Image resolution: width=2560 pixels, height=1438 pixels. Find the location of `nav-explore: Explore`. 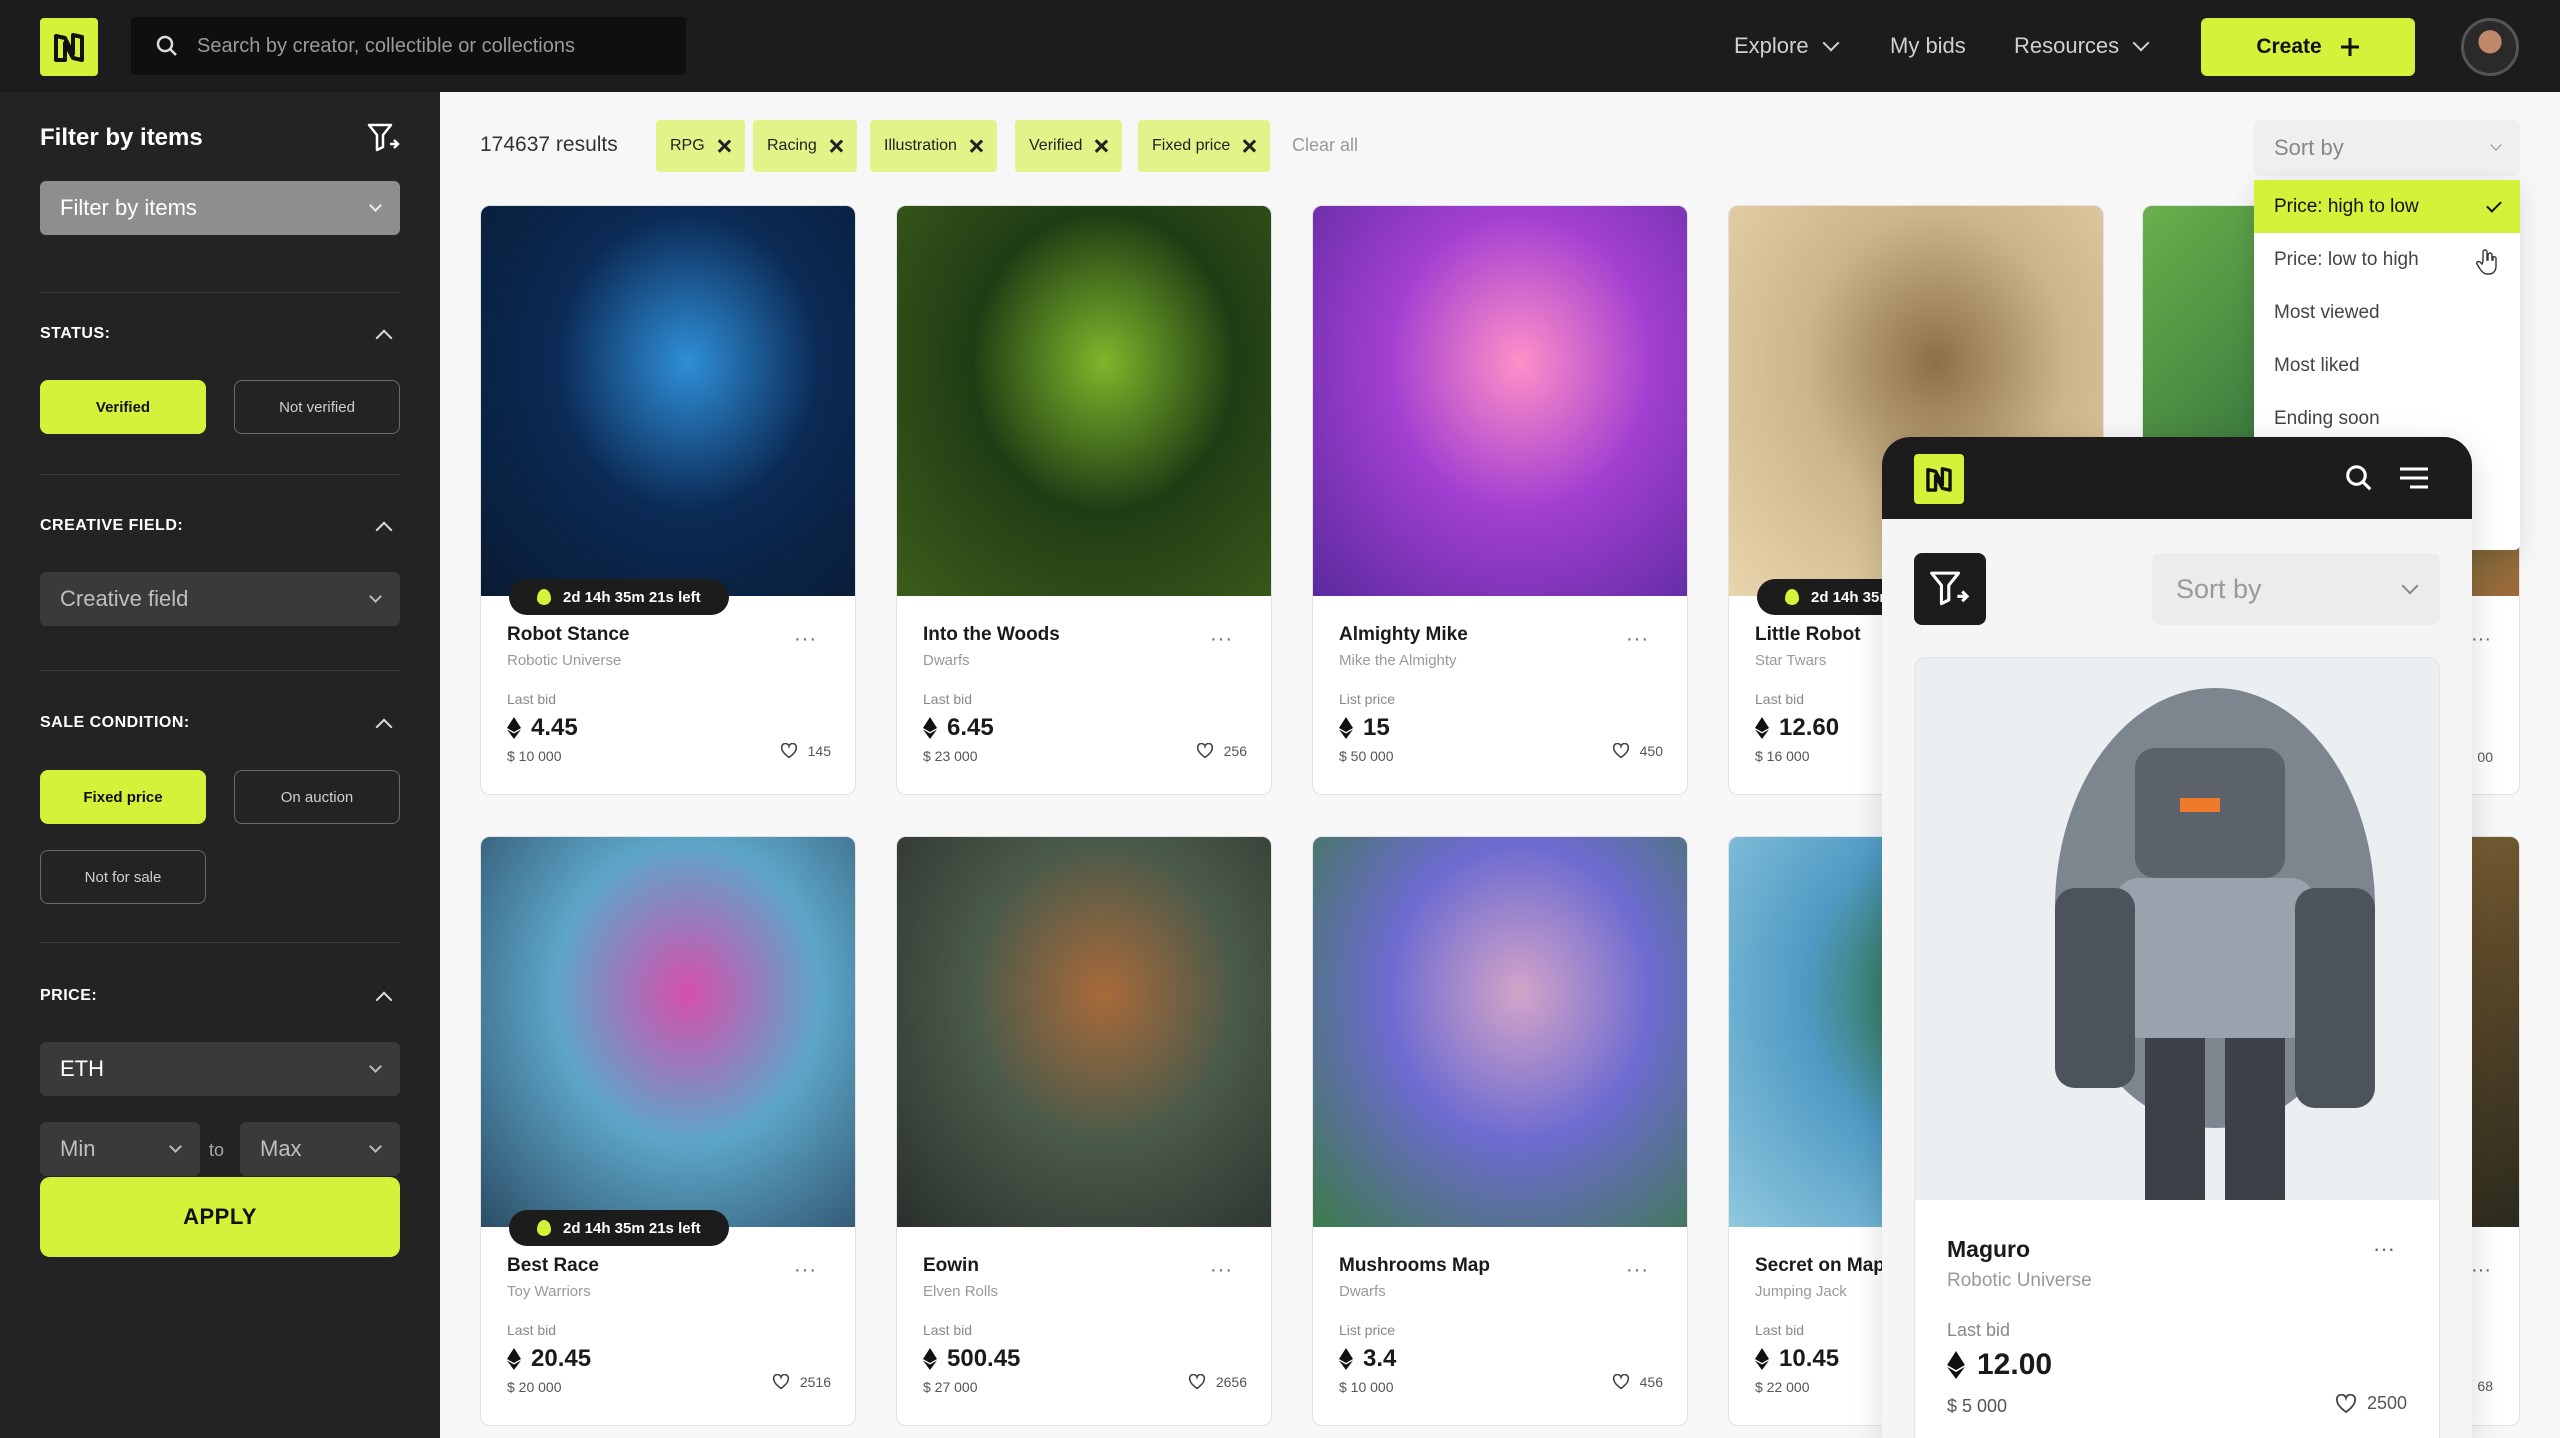

nav-explore: Explore is located at coordinates (1787, 46).